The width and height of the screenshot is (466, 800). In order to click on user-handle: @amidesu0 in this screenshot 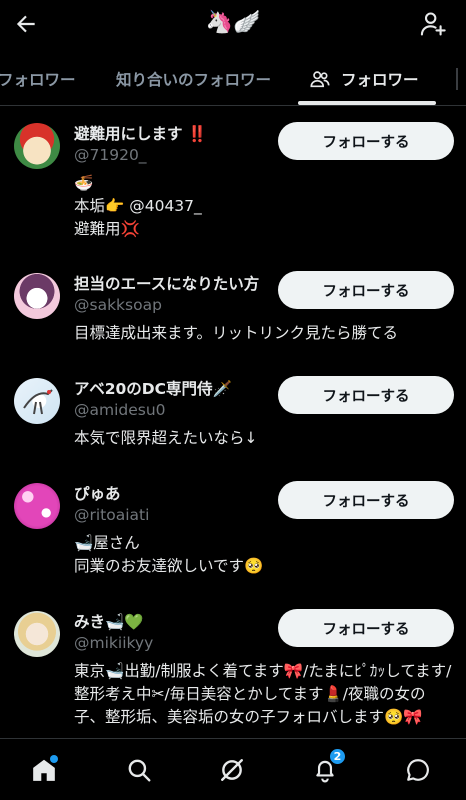, I will do `click(120, 410)`.